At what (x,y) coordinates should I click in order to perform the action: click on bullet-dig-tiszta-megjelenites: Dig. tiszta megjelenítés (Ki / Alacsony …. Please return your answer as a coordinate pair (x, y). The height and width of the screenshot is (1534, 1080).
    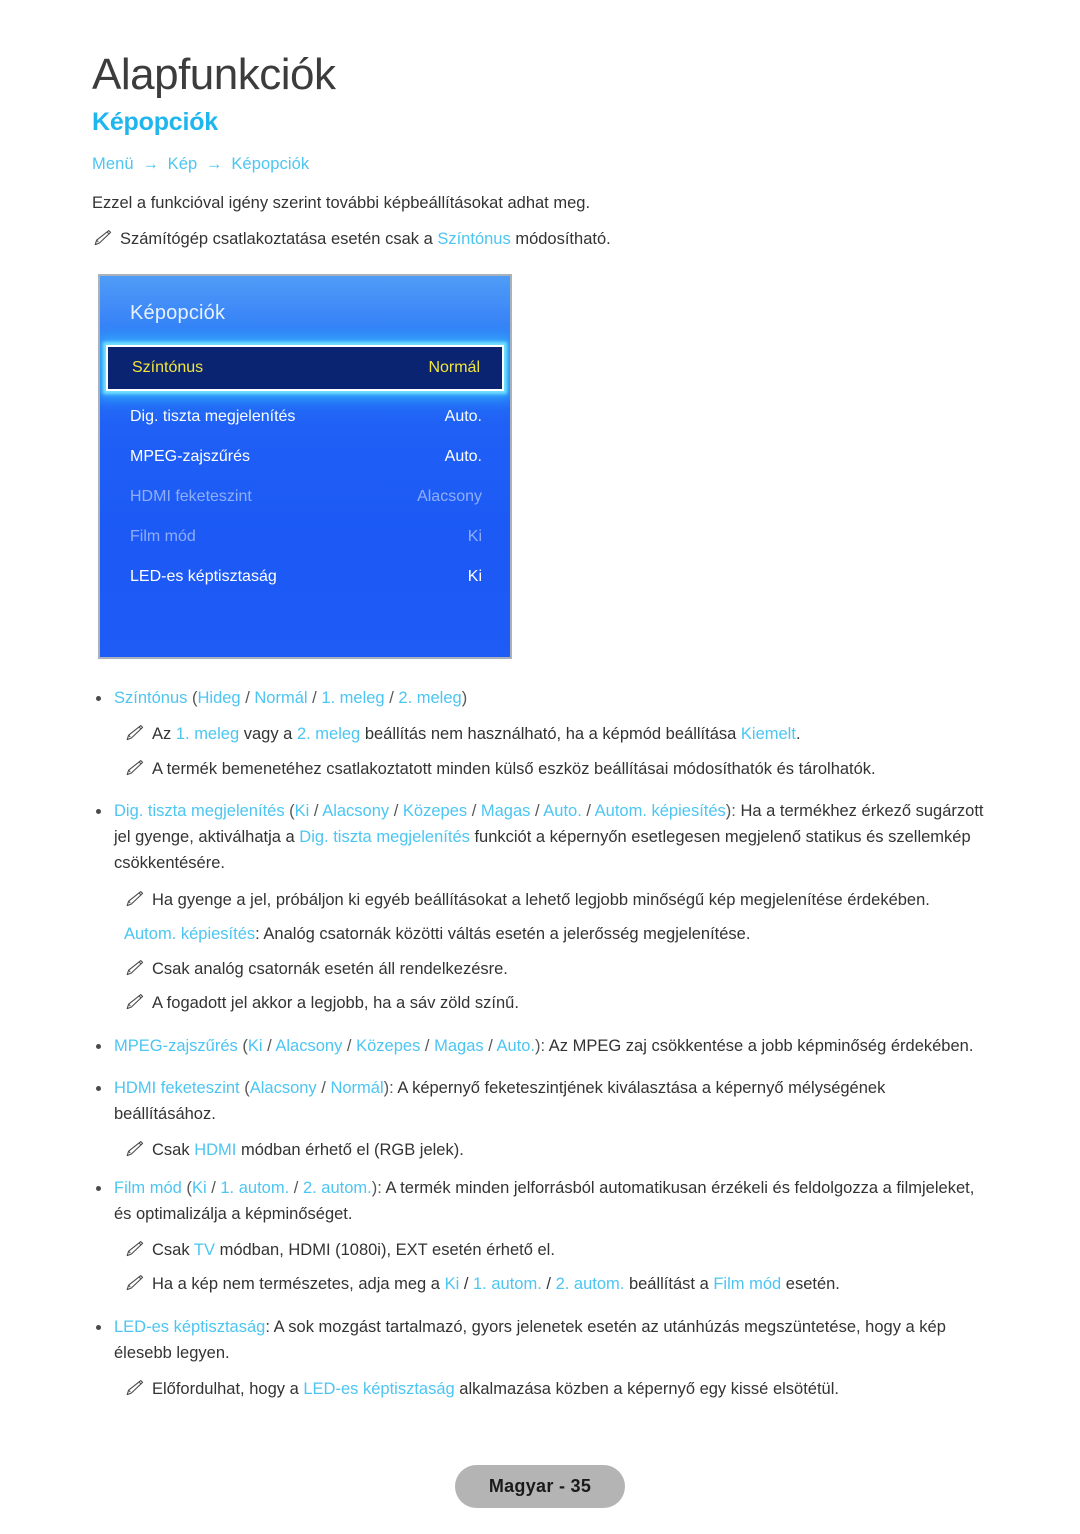
    Looking at the image, I should click on (540, 837).